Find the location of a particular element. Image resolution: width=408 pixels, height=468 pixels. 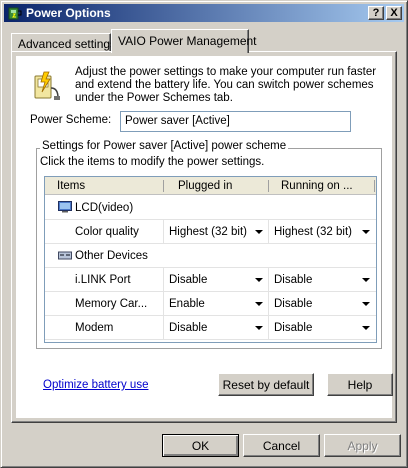

close-title-button: X is located at coordinates (394, 13).